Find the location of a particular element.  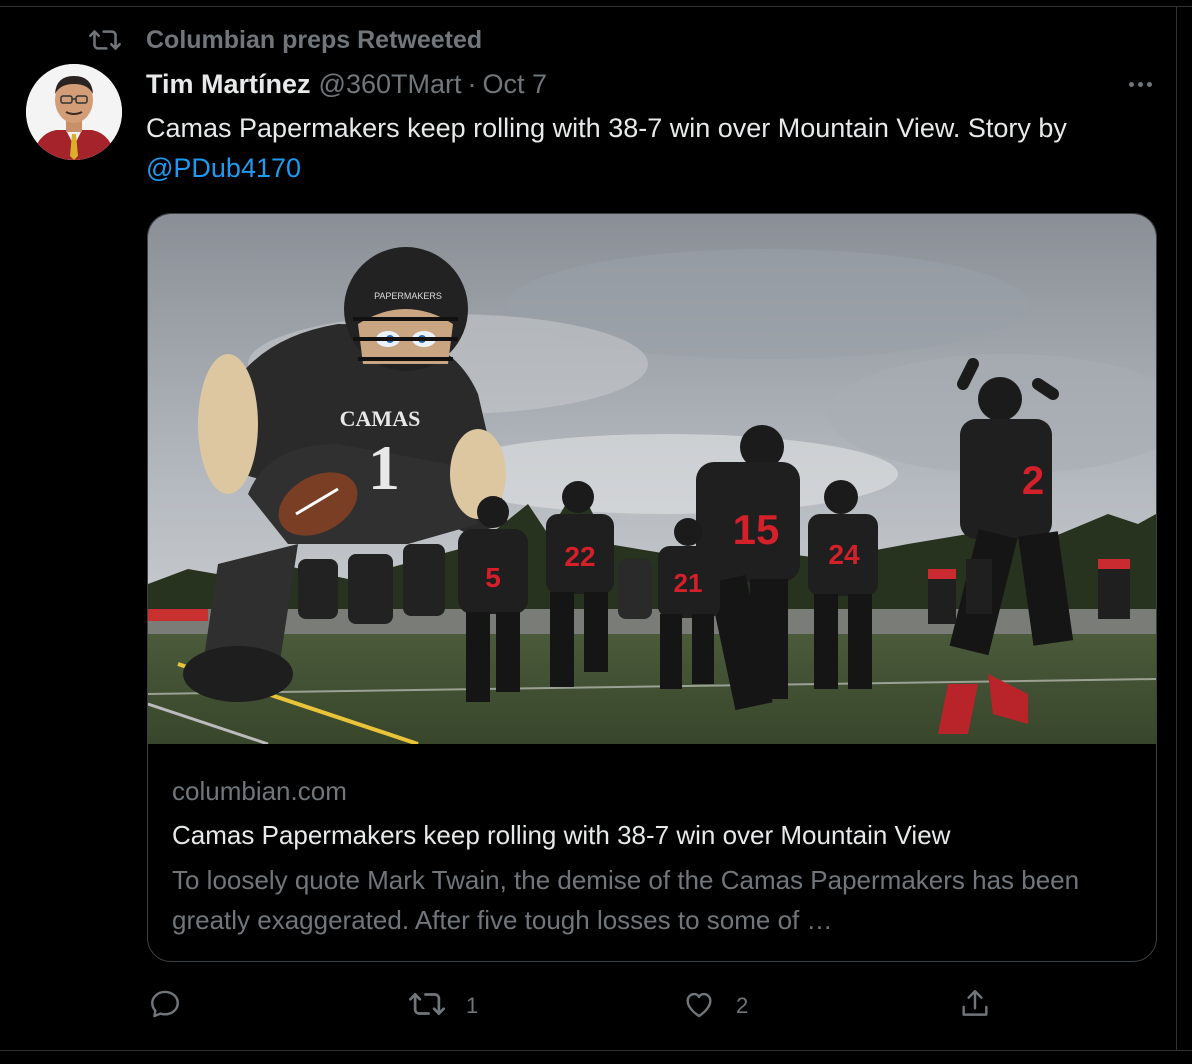

reply-icon is located at coordinates (165, 1006).